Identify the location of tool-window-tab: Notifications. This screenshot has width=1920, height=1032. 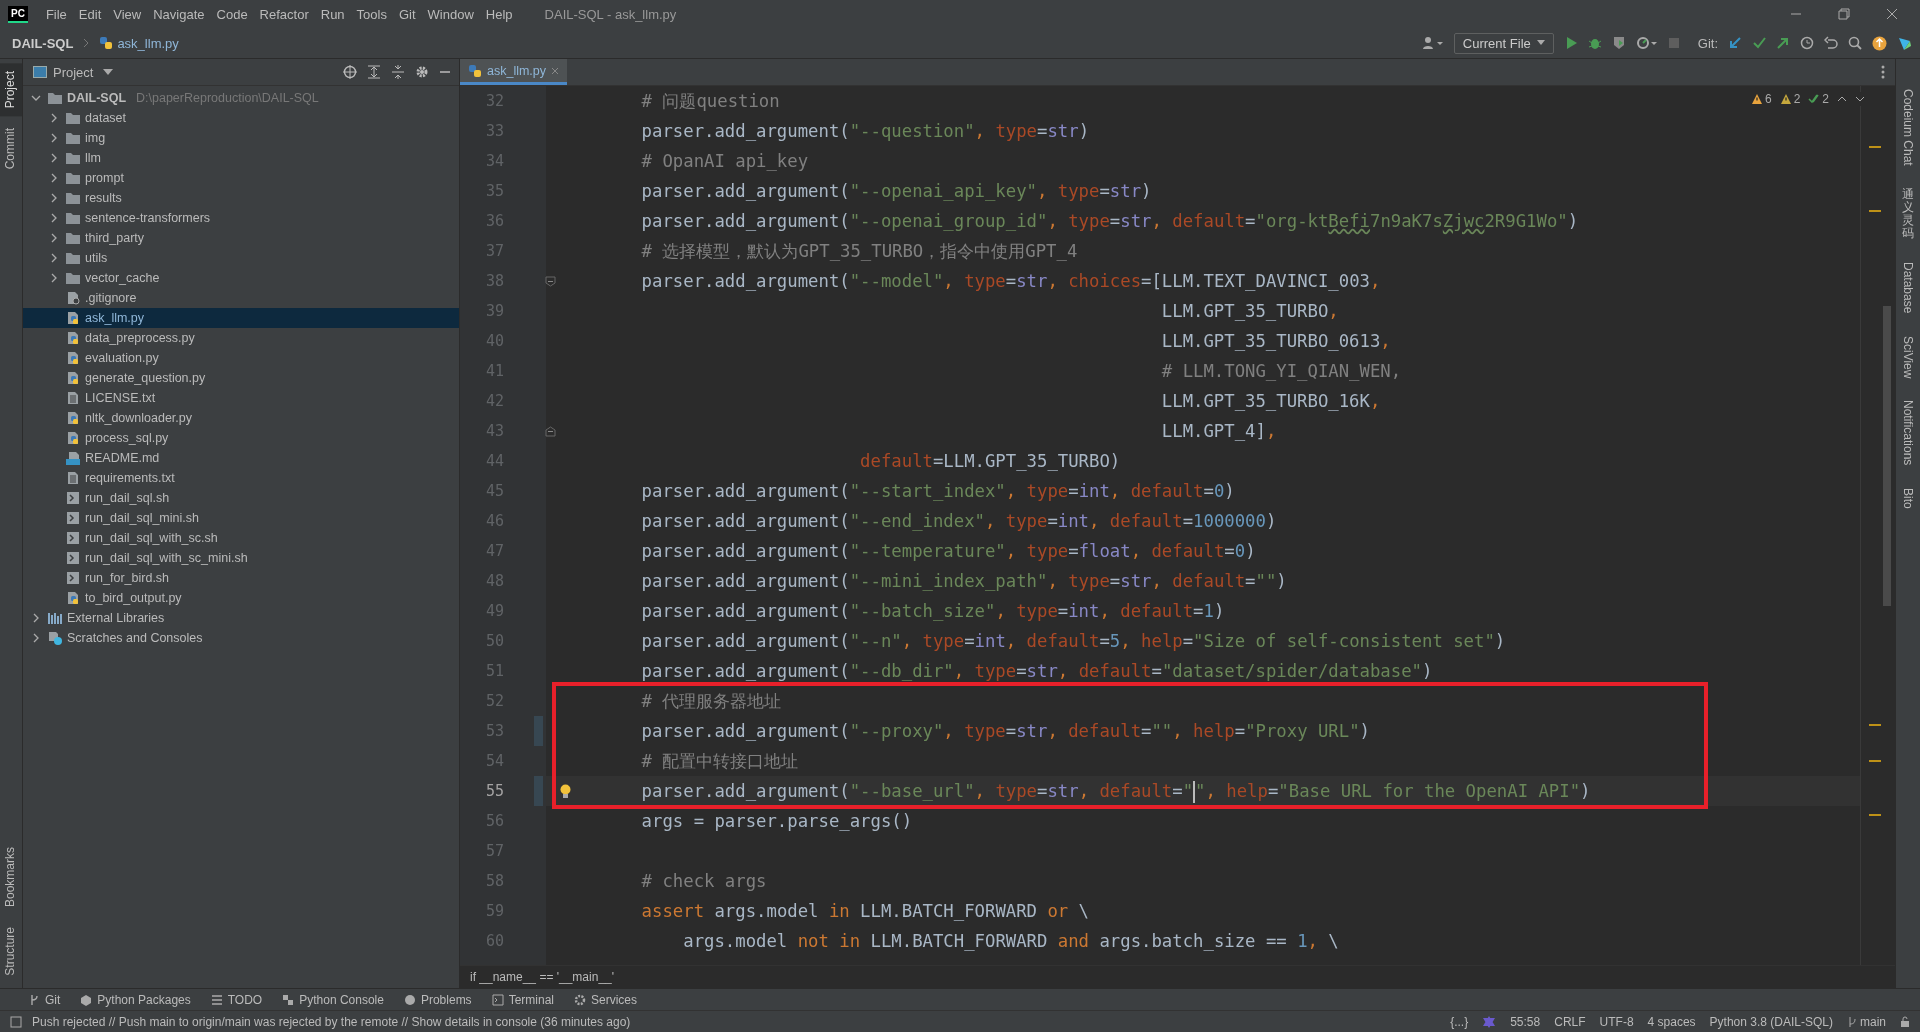
(1908, 433).